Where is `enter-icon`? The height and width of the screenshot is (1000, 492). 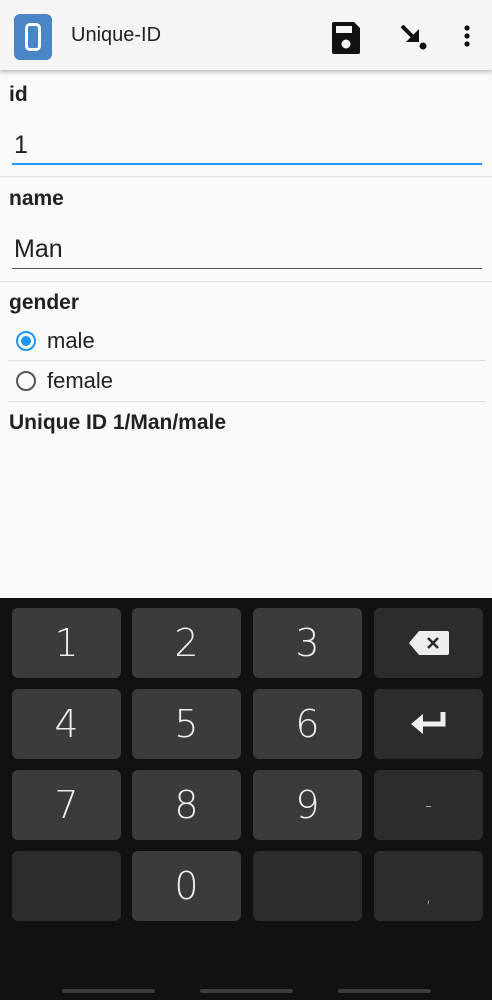
enter-icon is located at coordinates (427, 723).